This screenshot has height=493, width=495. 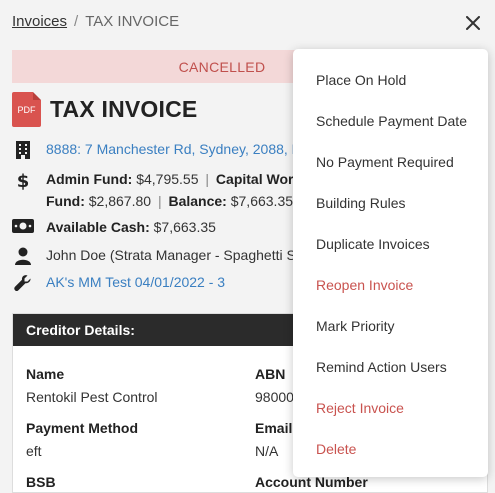 I want to click on building-icon, so click(x=23, y=150).